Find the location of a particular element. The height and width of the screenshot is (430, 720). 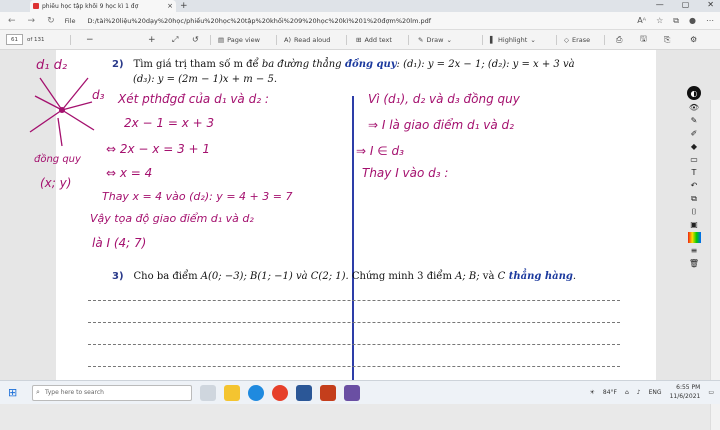

zoom-out-button: − is located at coordinates (90, 40).